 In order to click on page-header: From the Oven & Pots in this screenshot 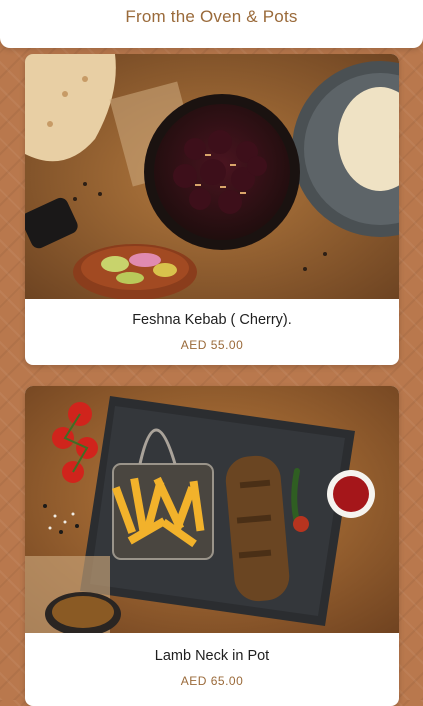, I will do `click(211, 24)`.